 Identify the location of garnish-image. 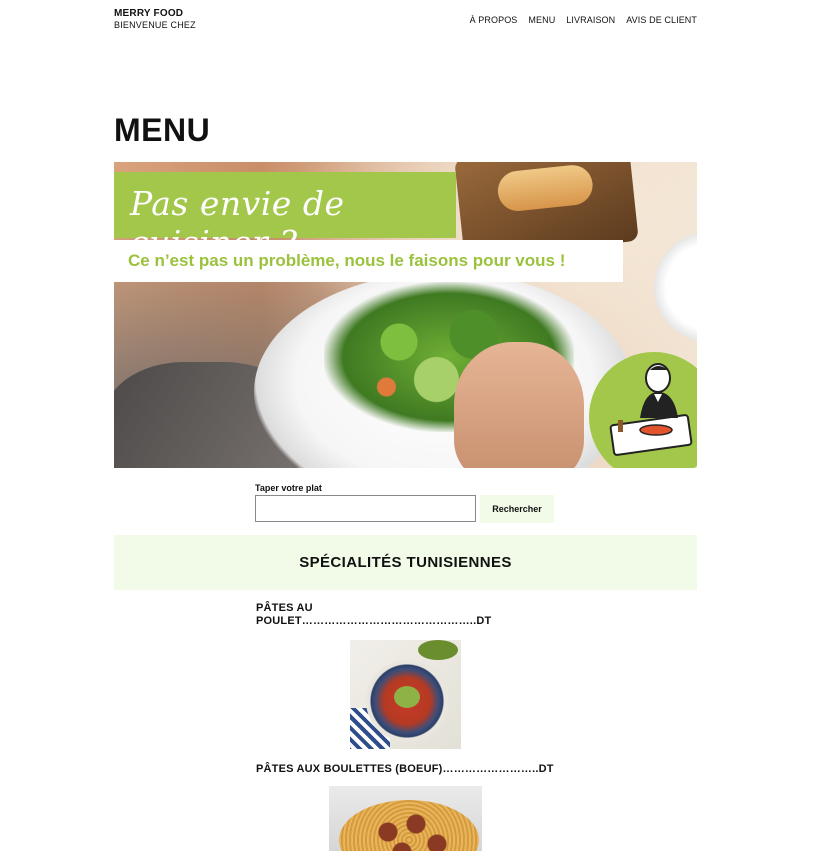
(438, 650).